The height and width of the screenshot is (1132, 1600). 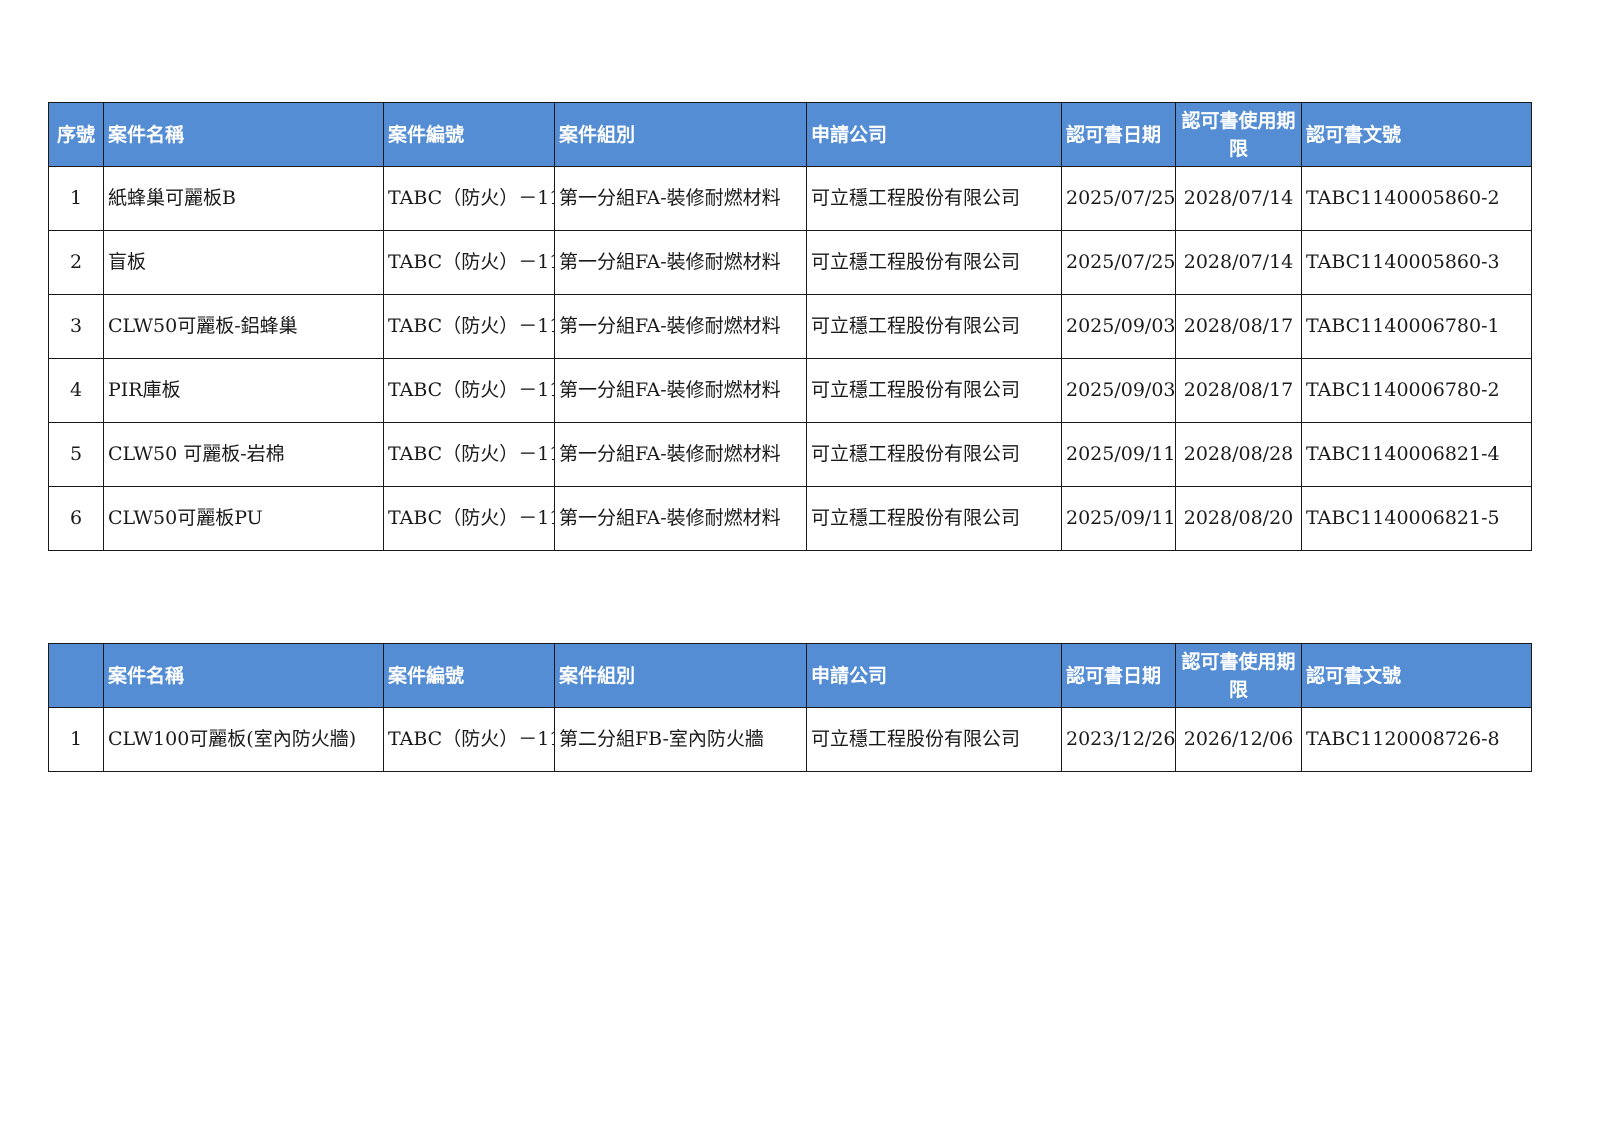 I want to click on cell-doc-no: TABC1140005860-2, so click(x=1416, y=198).